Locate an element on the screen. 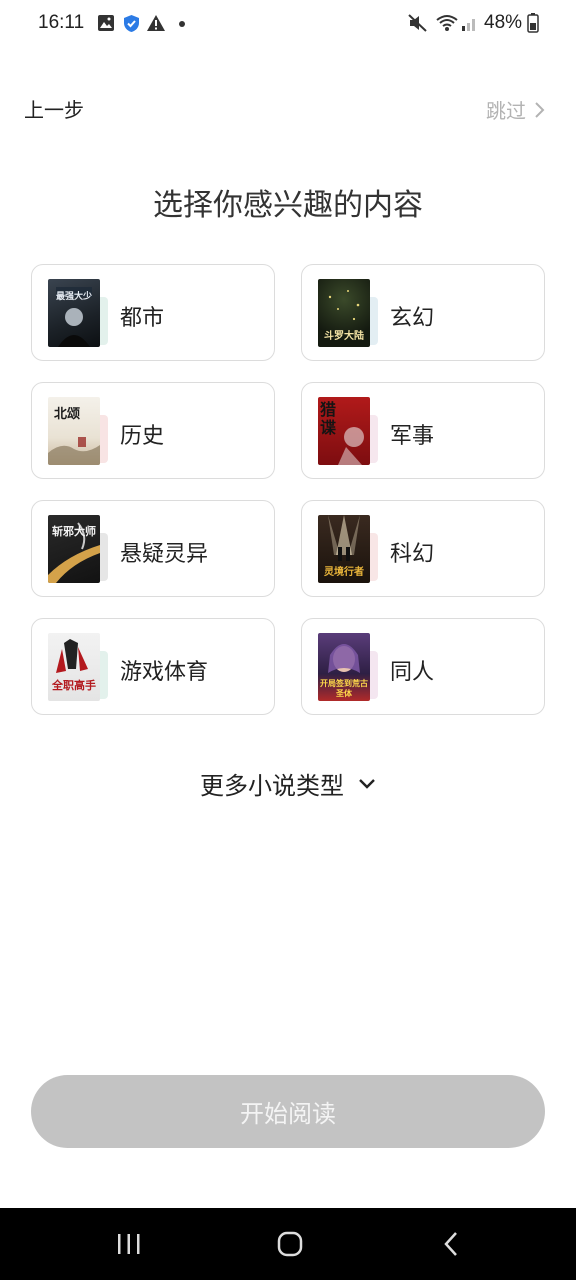 The image size is (576, 1280). category-card-kehuan: 灵境行者 科幻 is located at coordinates (423, 548).